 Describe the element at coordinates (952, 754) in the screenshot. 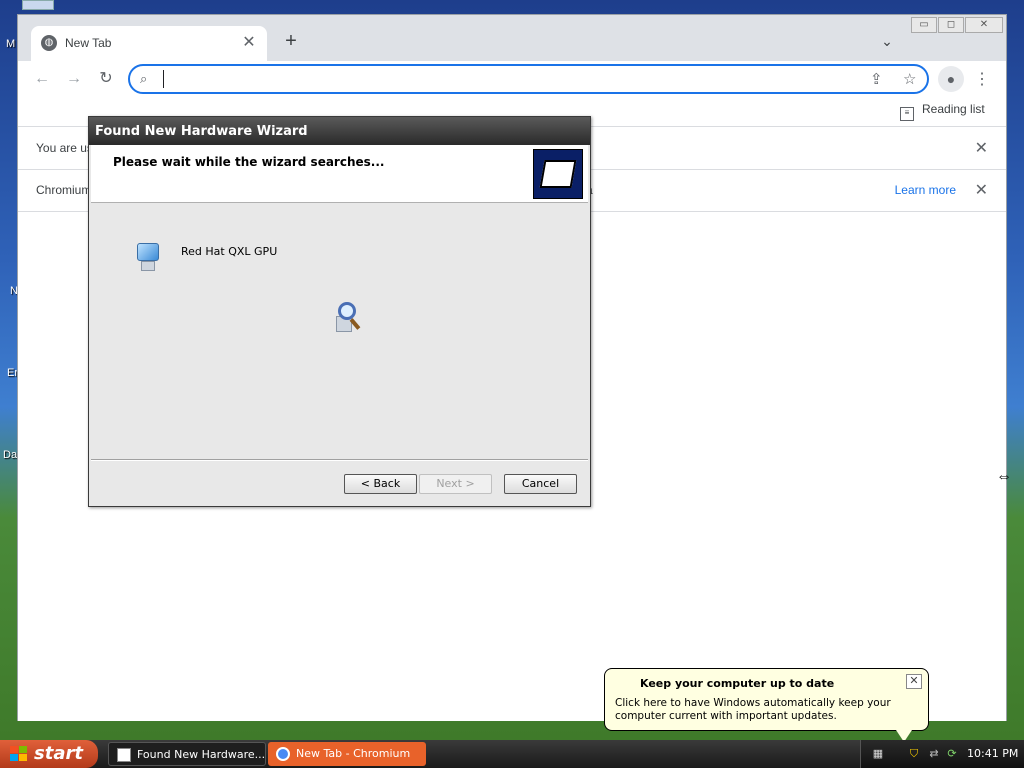

I see `update-icon: ⟳` at that location.